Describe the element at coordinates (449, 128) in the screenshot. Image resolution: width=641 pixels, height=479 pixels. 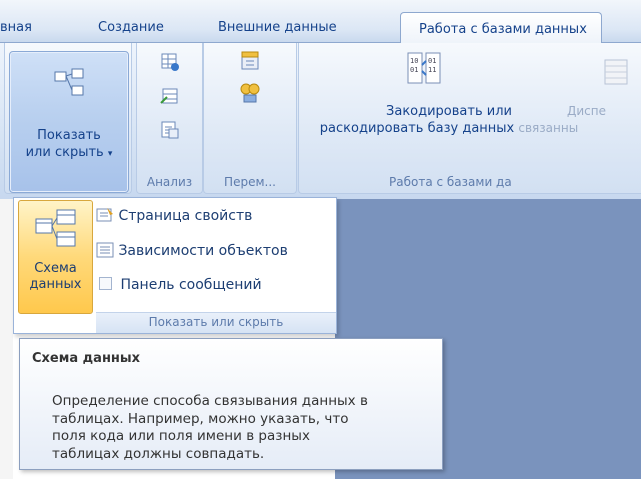
I see `encode-decode-label-2: раскодировать базу данных связанны` at that location.